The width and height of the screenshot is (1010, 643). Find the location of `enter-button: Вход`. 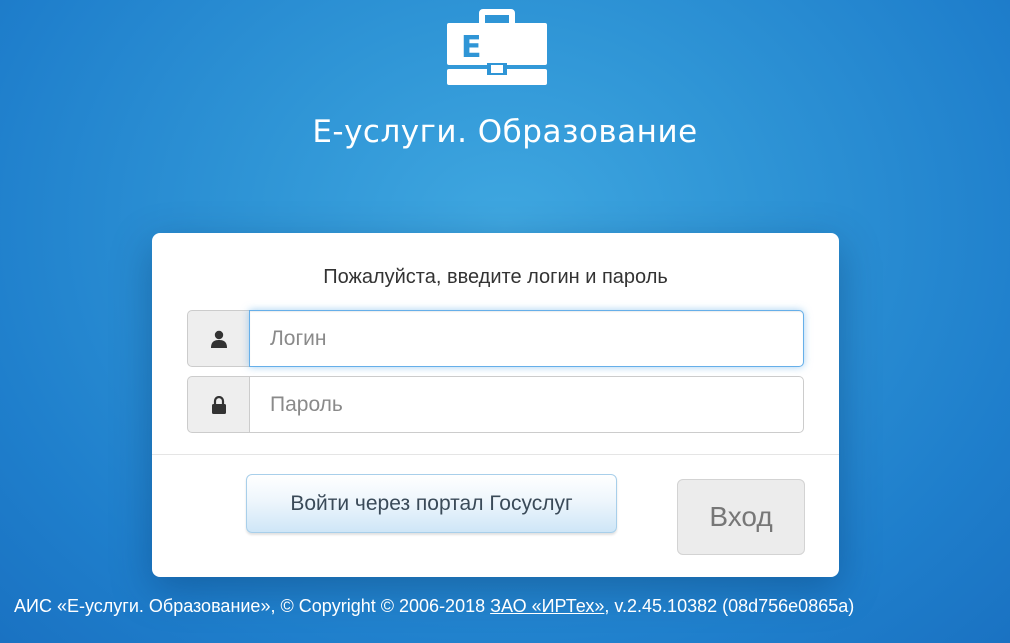

enter-button: Вход is located at coordinates (741, 517).